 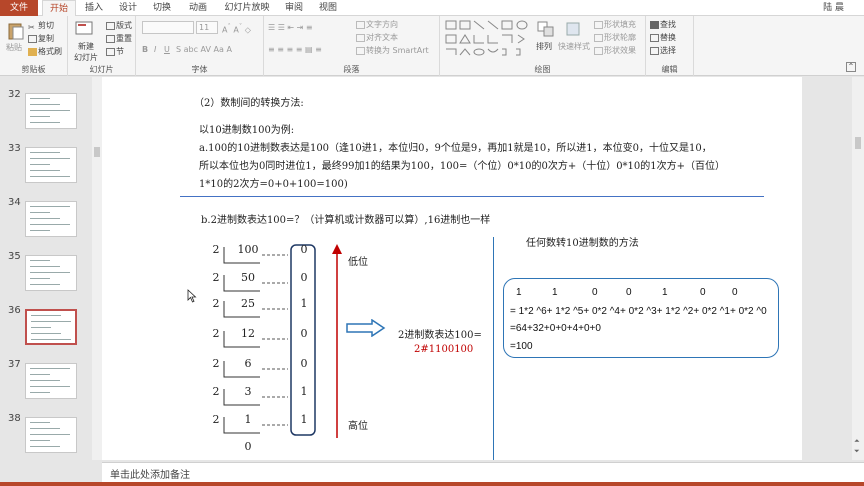 What do you see at coordinates (392, 50) in the screenshot?
I see `smartart-button: 转换为 SmartArt` at bounding box center [392, 50].